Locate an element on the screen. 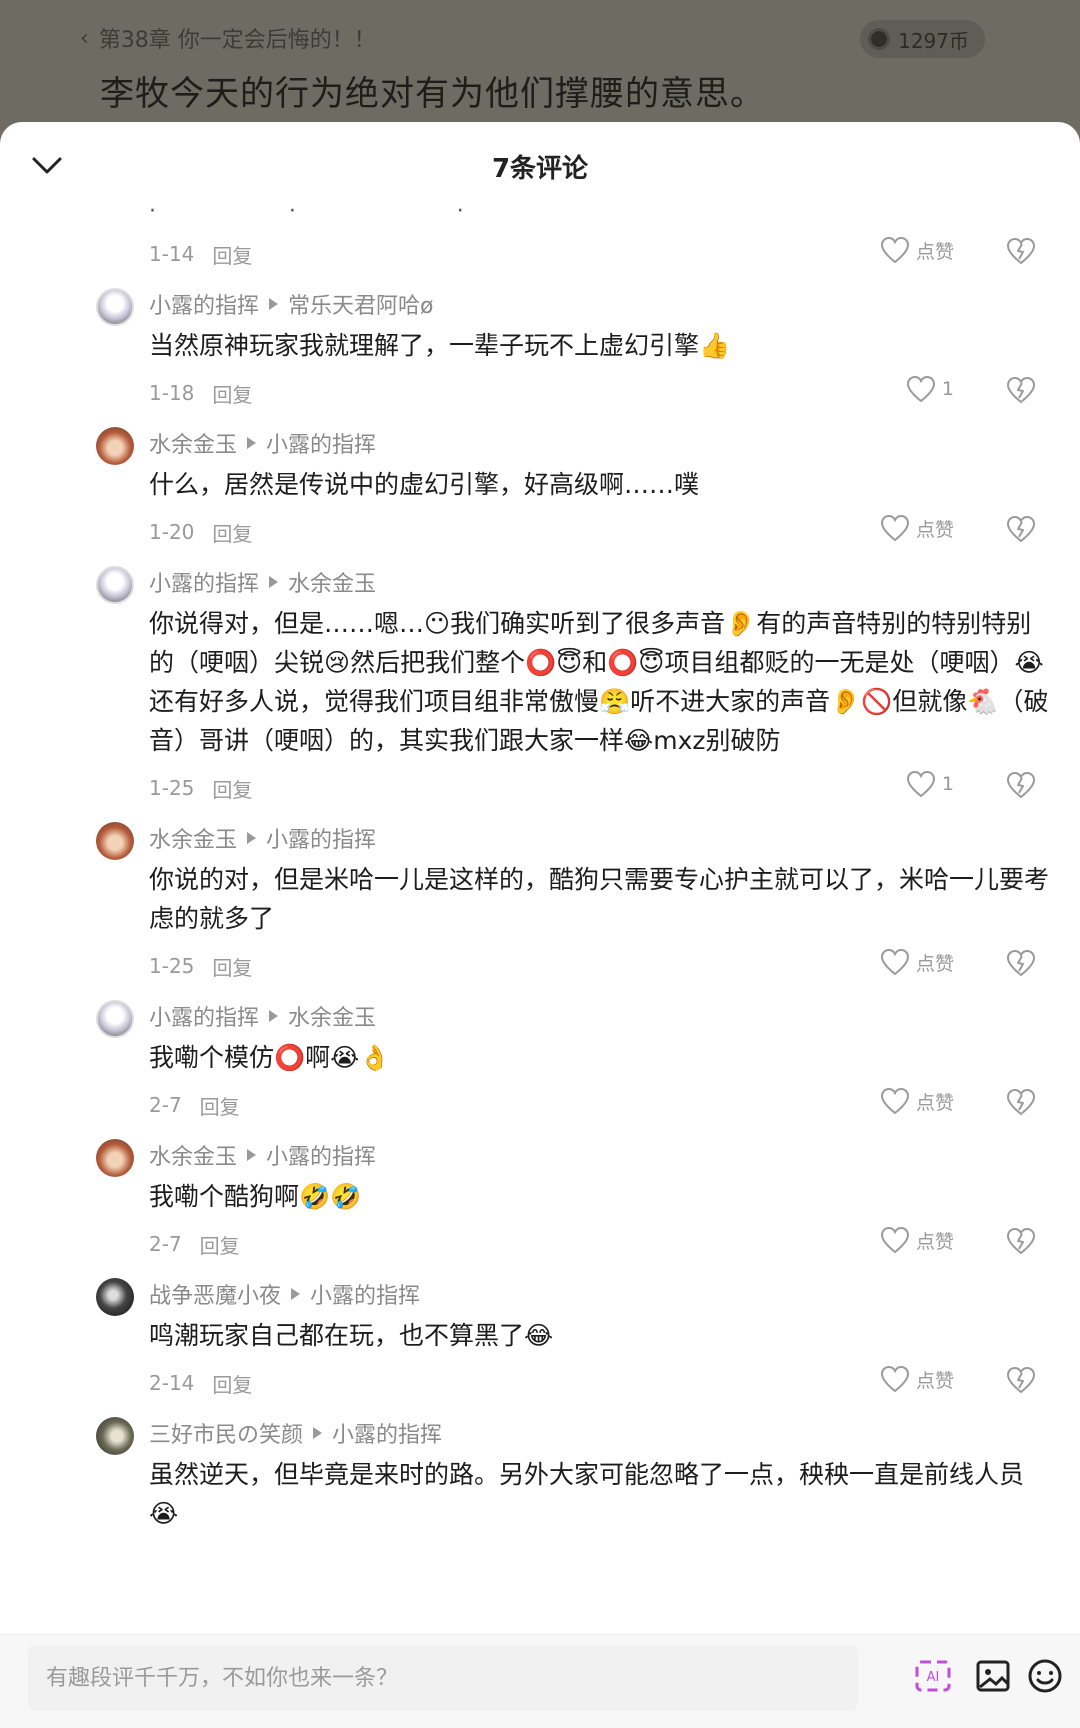  chapter-title: 第38章 你一定会后悔的！！ is located at coordinates (237, 40).